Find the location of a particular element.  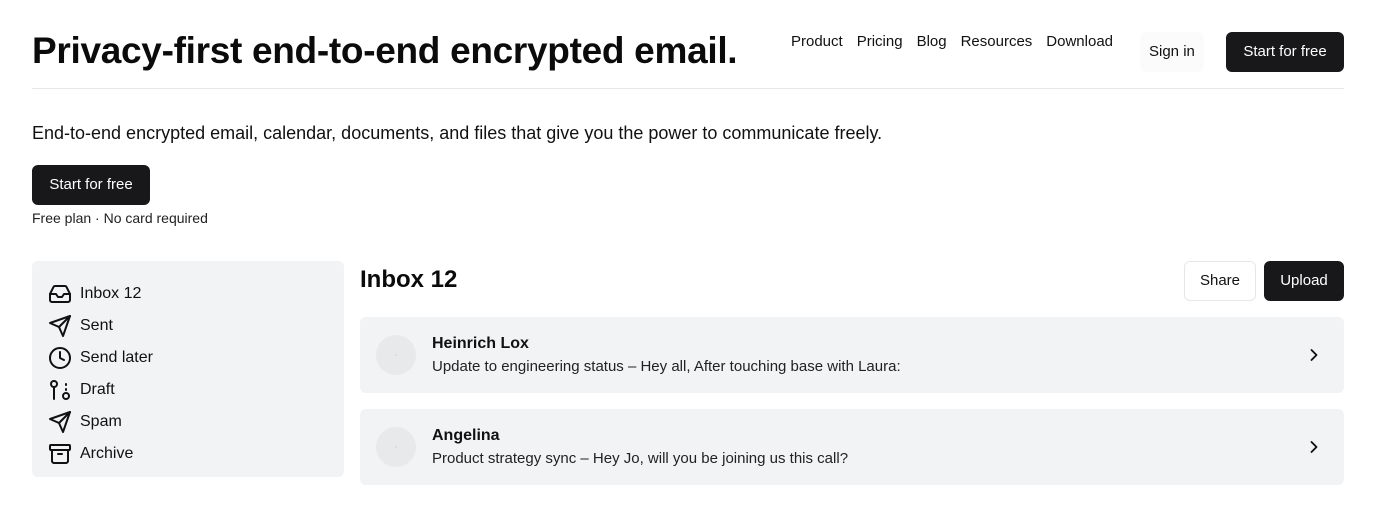

sidebar-item-label: Spam is located at coordinates (101, 421).